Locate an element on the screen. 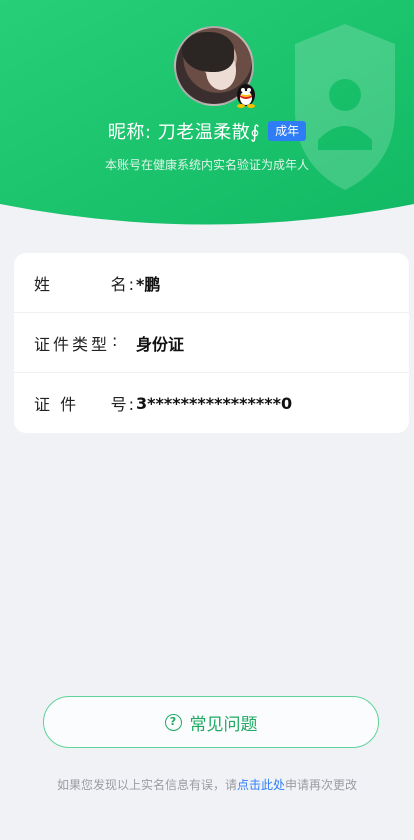 The image size is (414, 840). id-number-value: 3****************0 is located at coordinates (214, 403).